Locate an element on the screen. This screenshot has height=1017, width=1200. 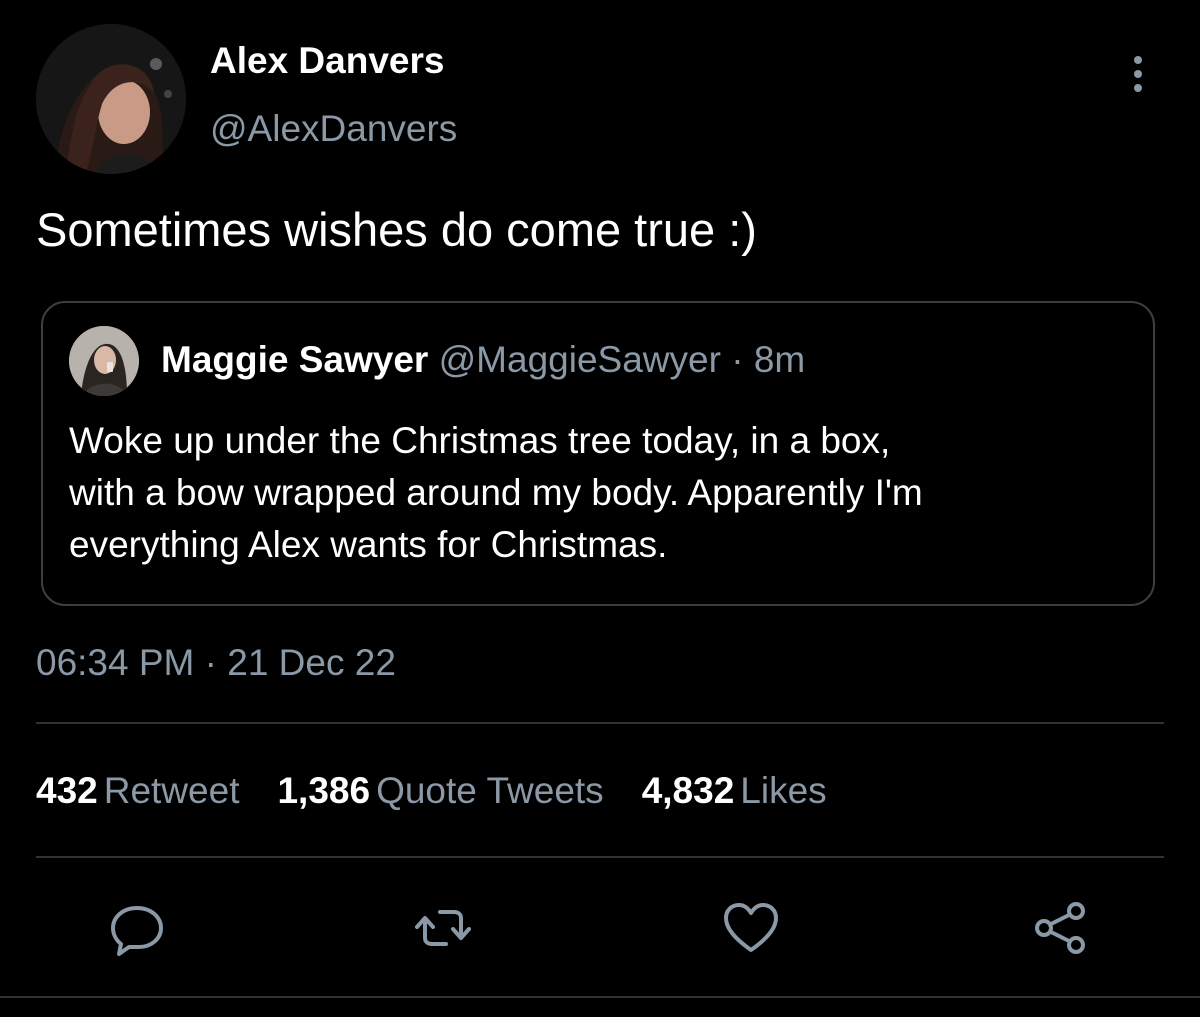
tweet-stats: 432 Retweet 1,386 Quote Tweets 4,832 Likes is located at coordinates (450, 791).